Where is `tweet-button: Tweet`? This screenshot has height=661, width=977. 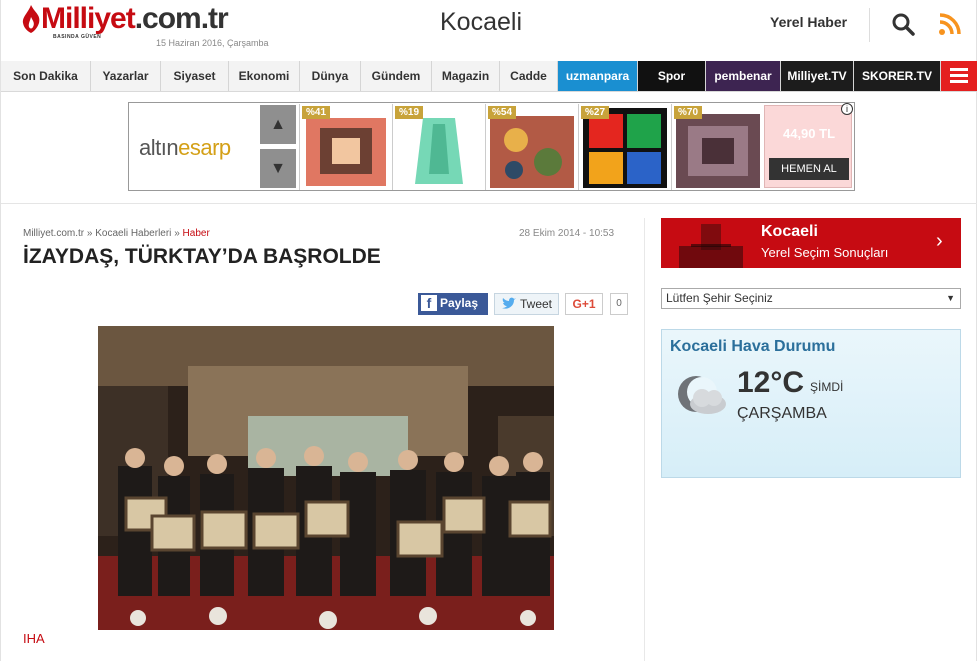 tweet-button: Tweet is located at coordinates (526, 304).